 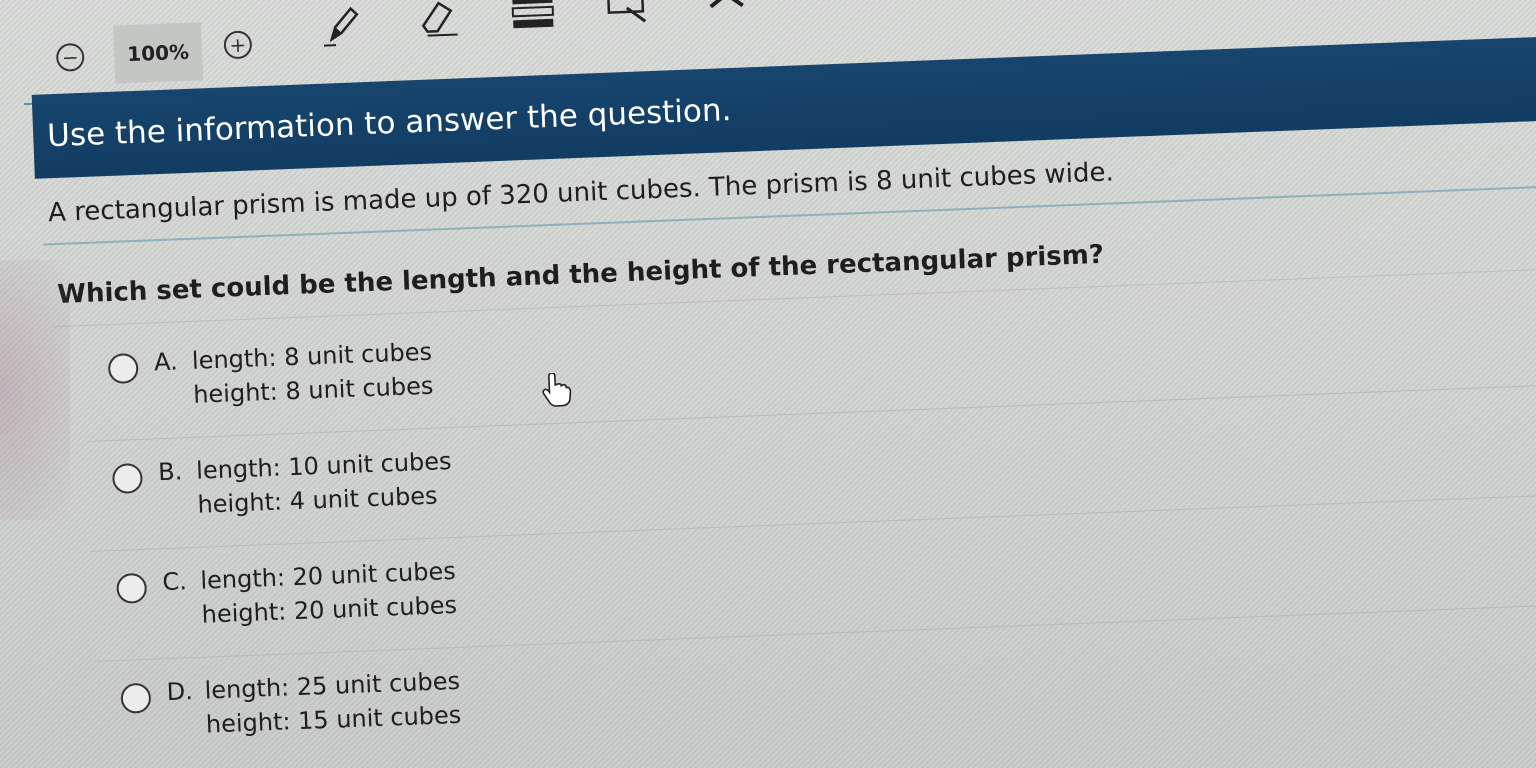 I want to click on zoom-in-button: +, so click(x=238, y=45).